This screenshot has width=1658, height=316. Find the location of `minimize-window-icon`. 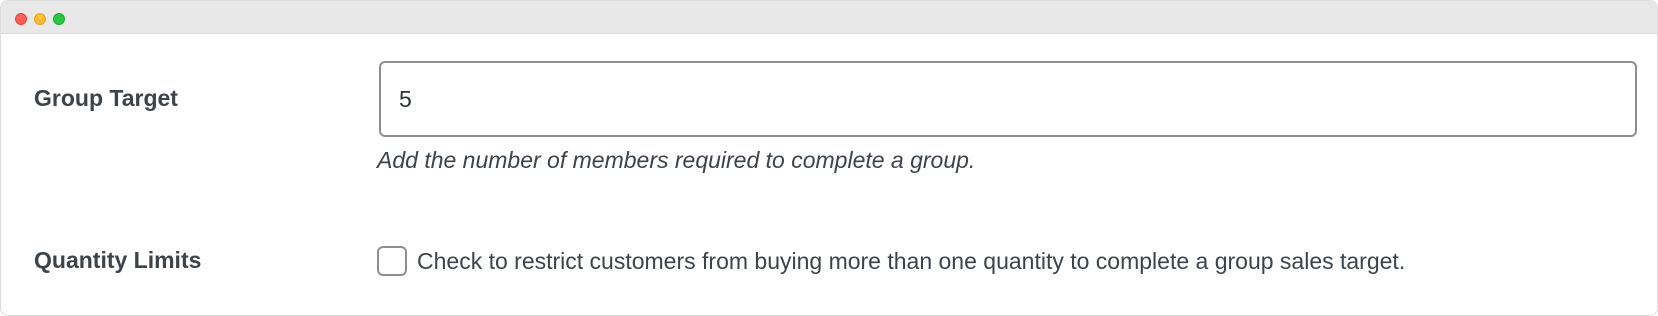

minimize-window-icon is located at coordinates (40, 19).